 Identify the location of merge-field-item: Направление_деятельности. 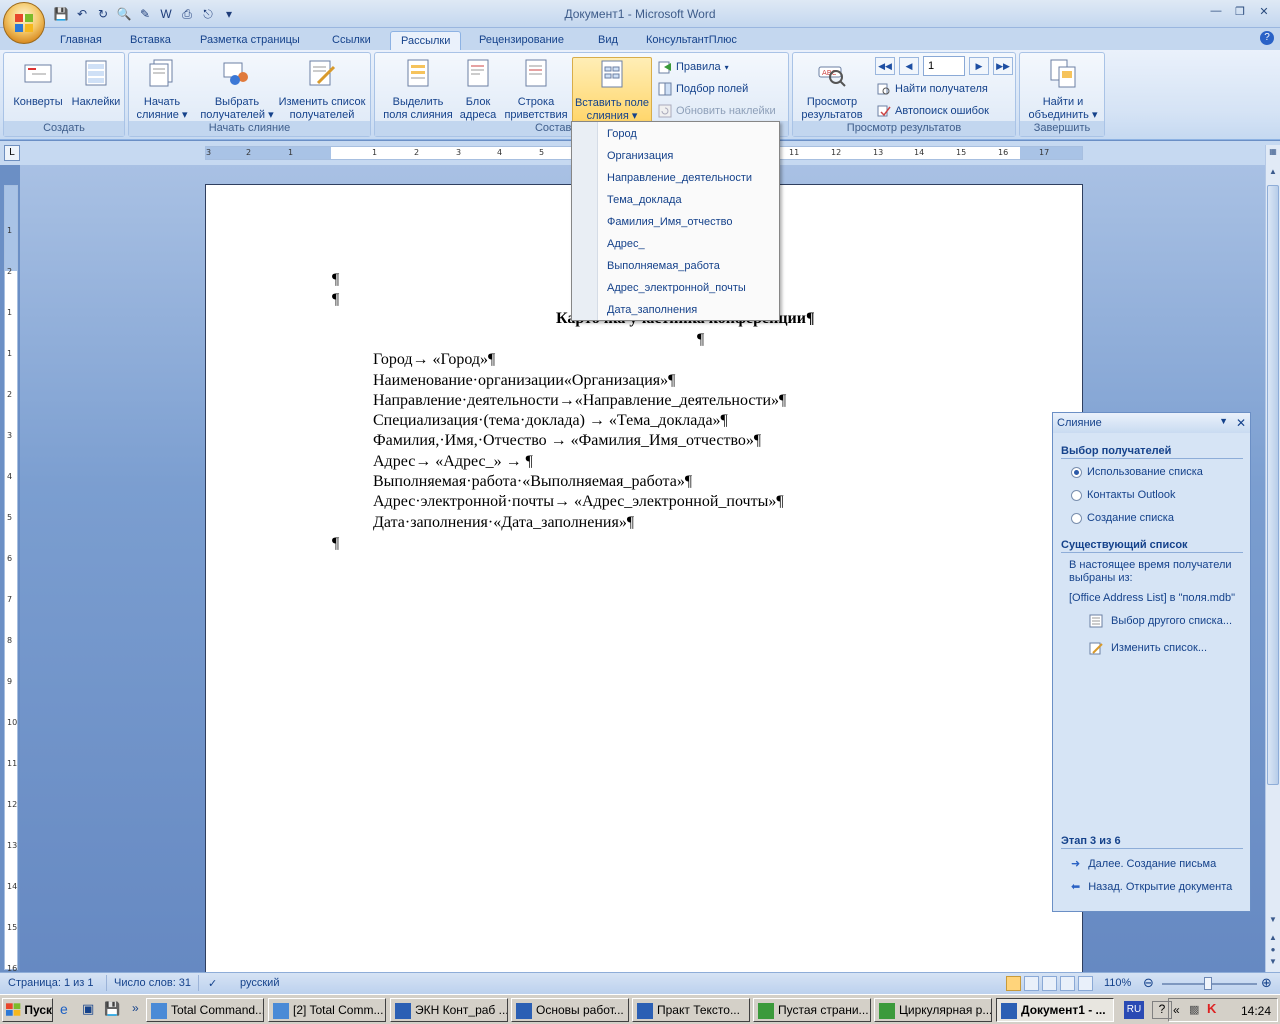
(679, 178).